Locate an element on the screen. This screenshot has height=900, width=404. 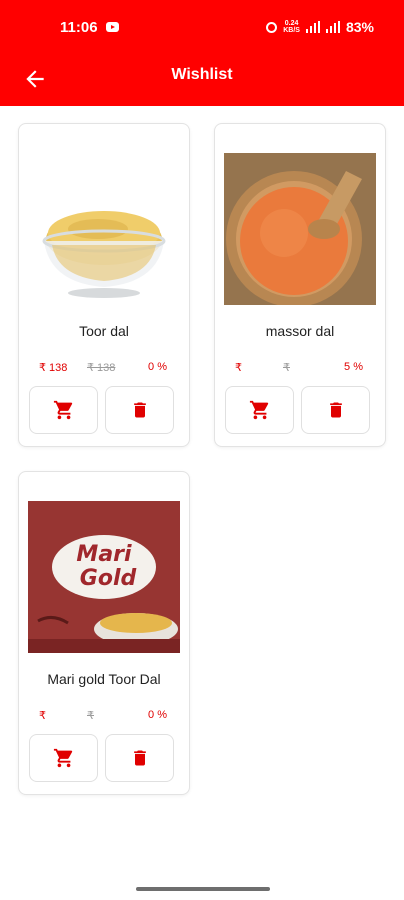
network-speed: 0.24 KB/S is located at coordinates (291, 27).